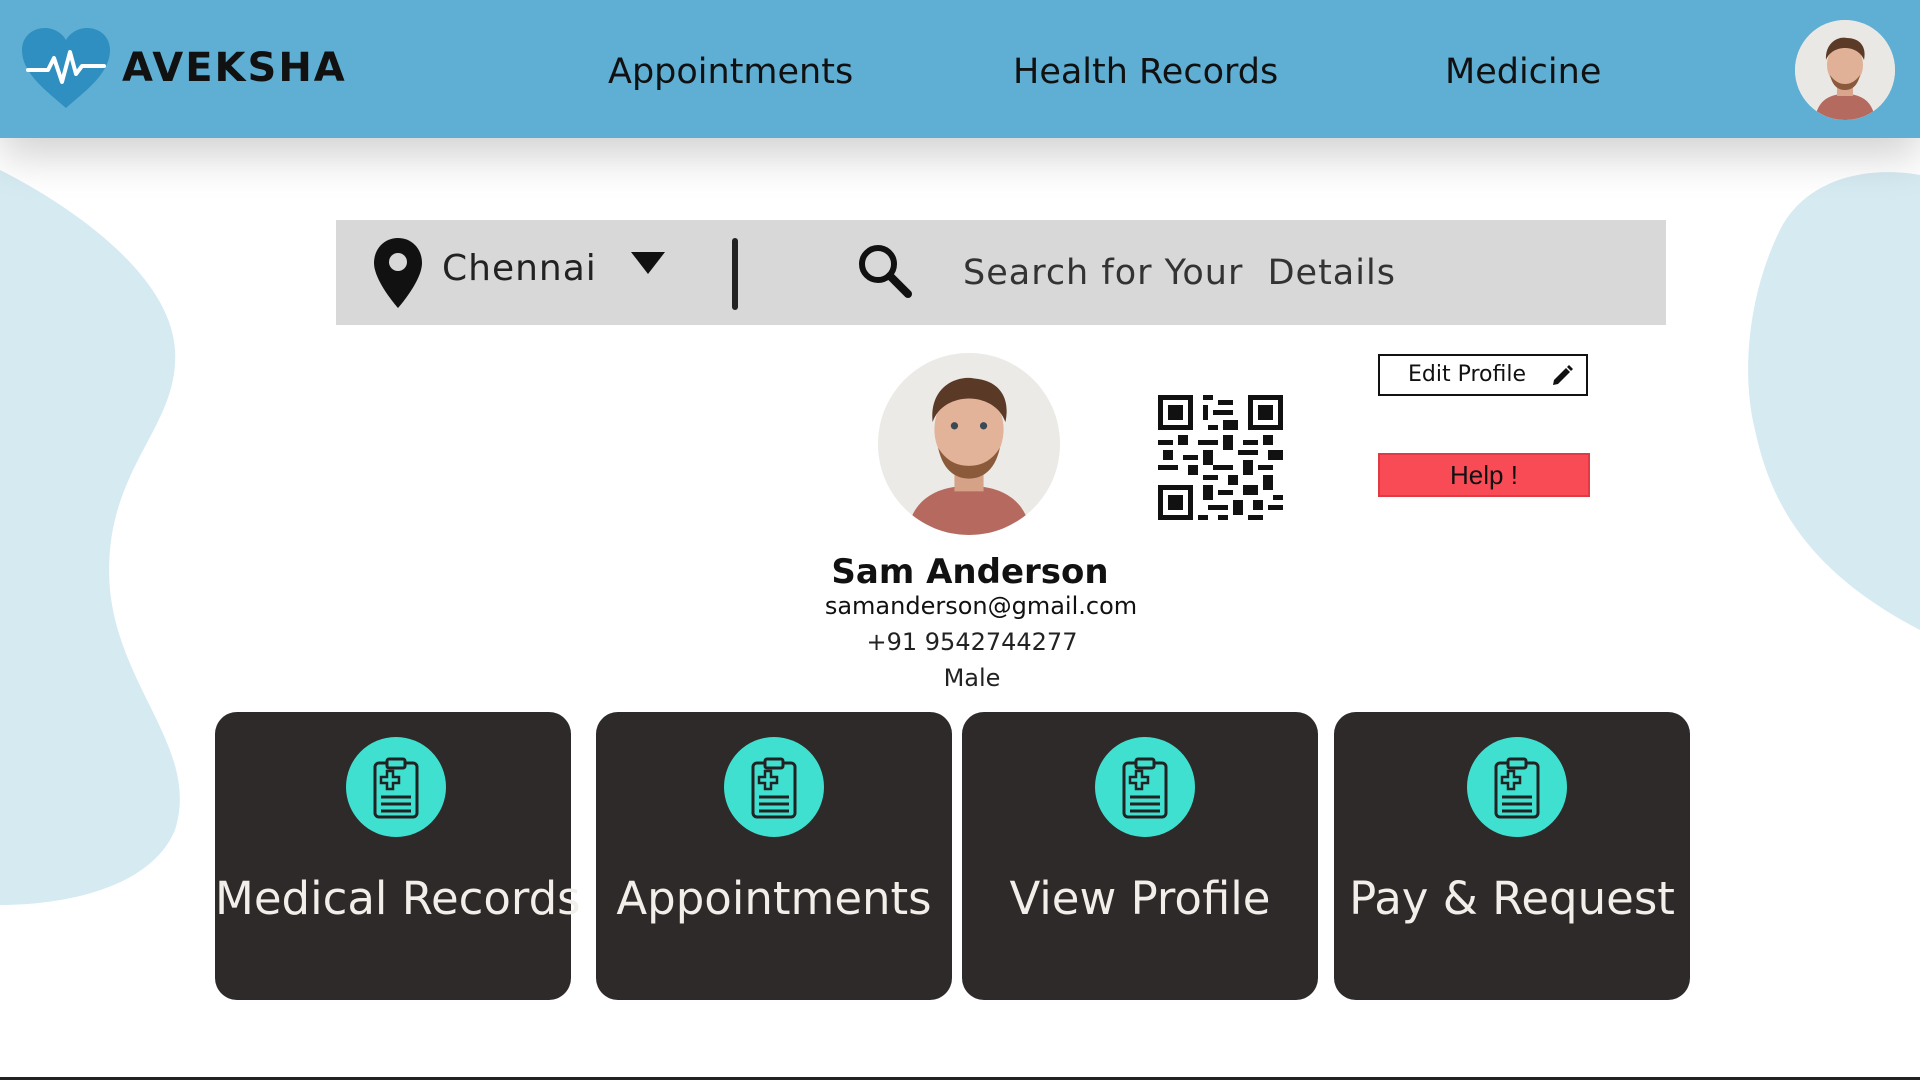  Describe the element at coordinates (730, 72) in the screenshot. I see `nav-appointments: Appointments` at that location.